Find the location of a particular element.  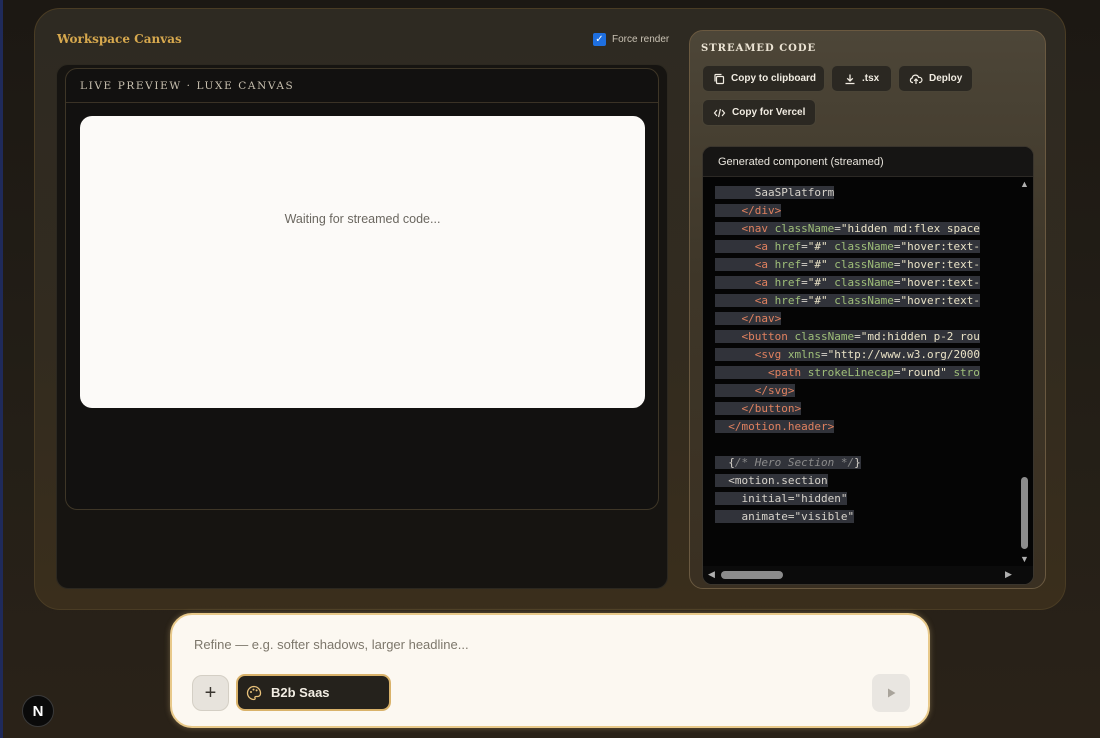

workspace-title: Workspace Canvas is located at coordinates (119, 39).